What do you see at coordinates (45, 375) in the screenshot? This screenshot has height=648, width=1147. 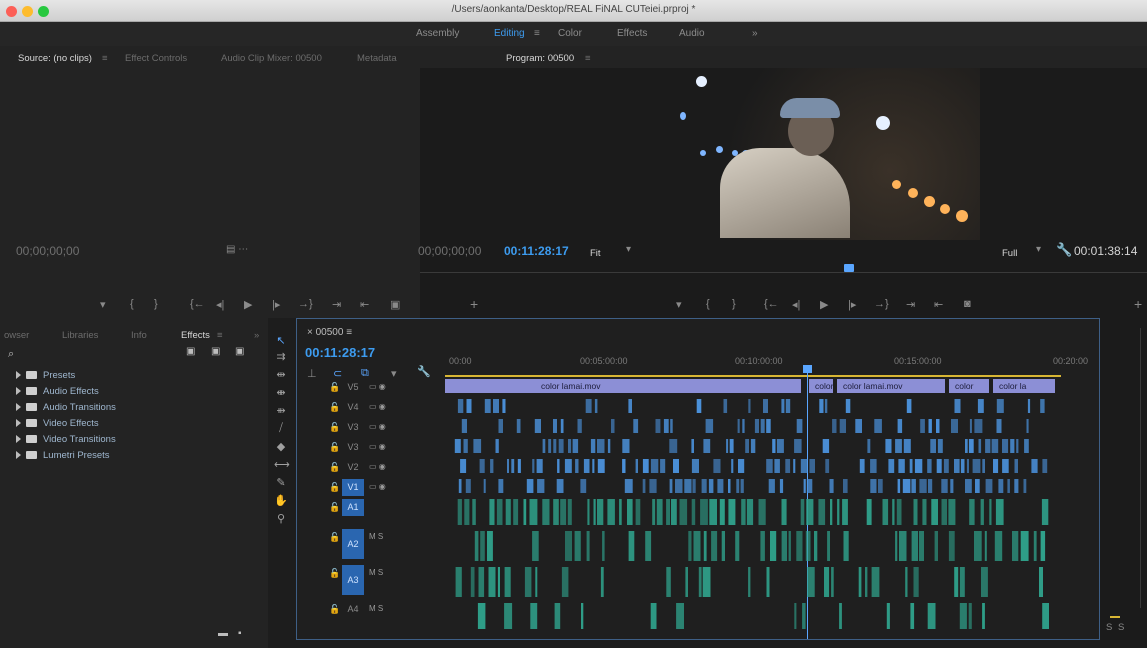 I see `effects-folder-presets: Presets` at bounding box center [45, 375].